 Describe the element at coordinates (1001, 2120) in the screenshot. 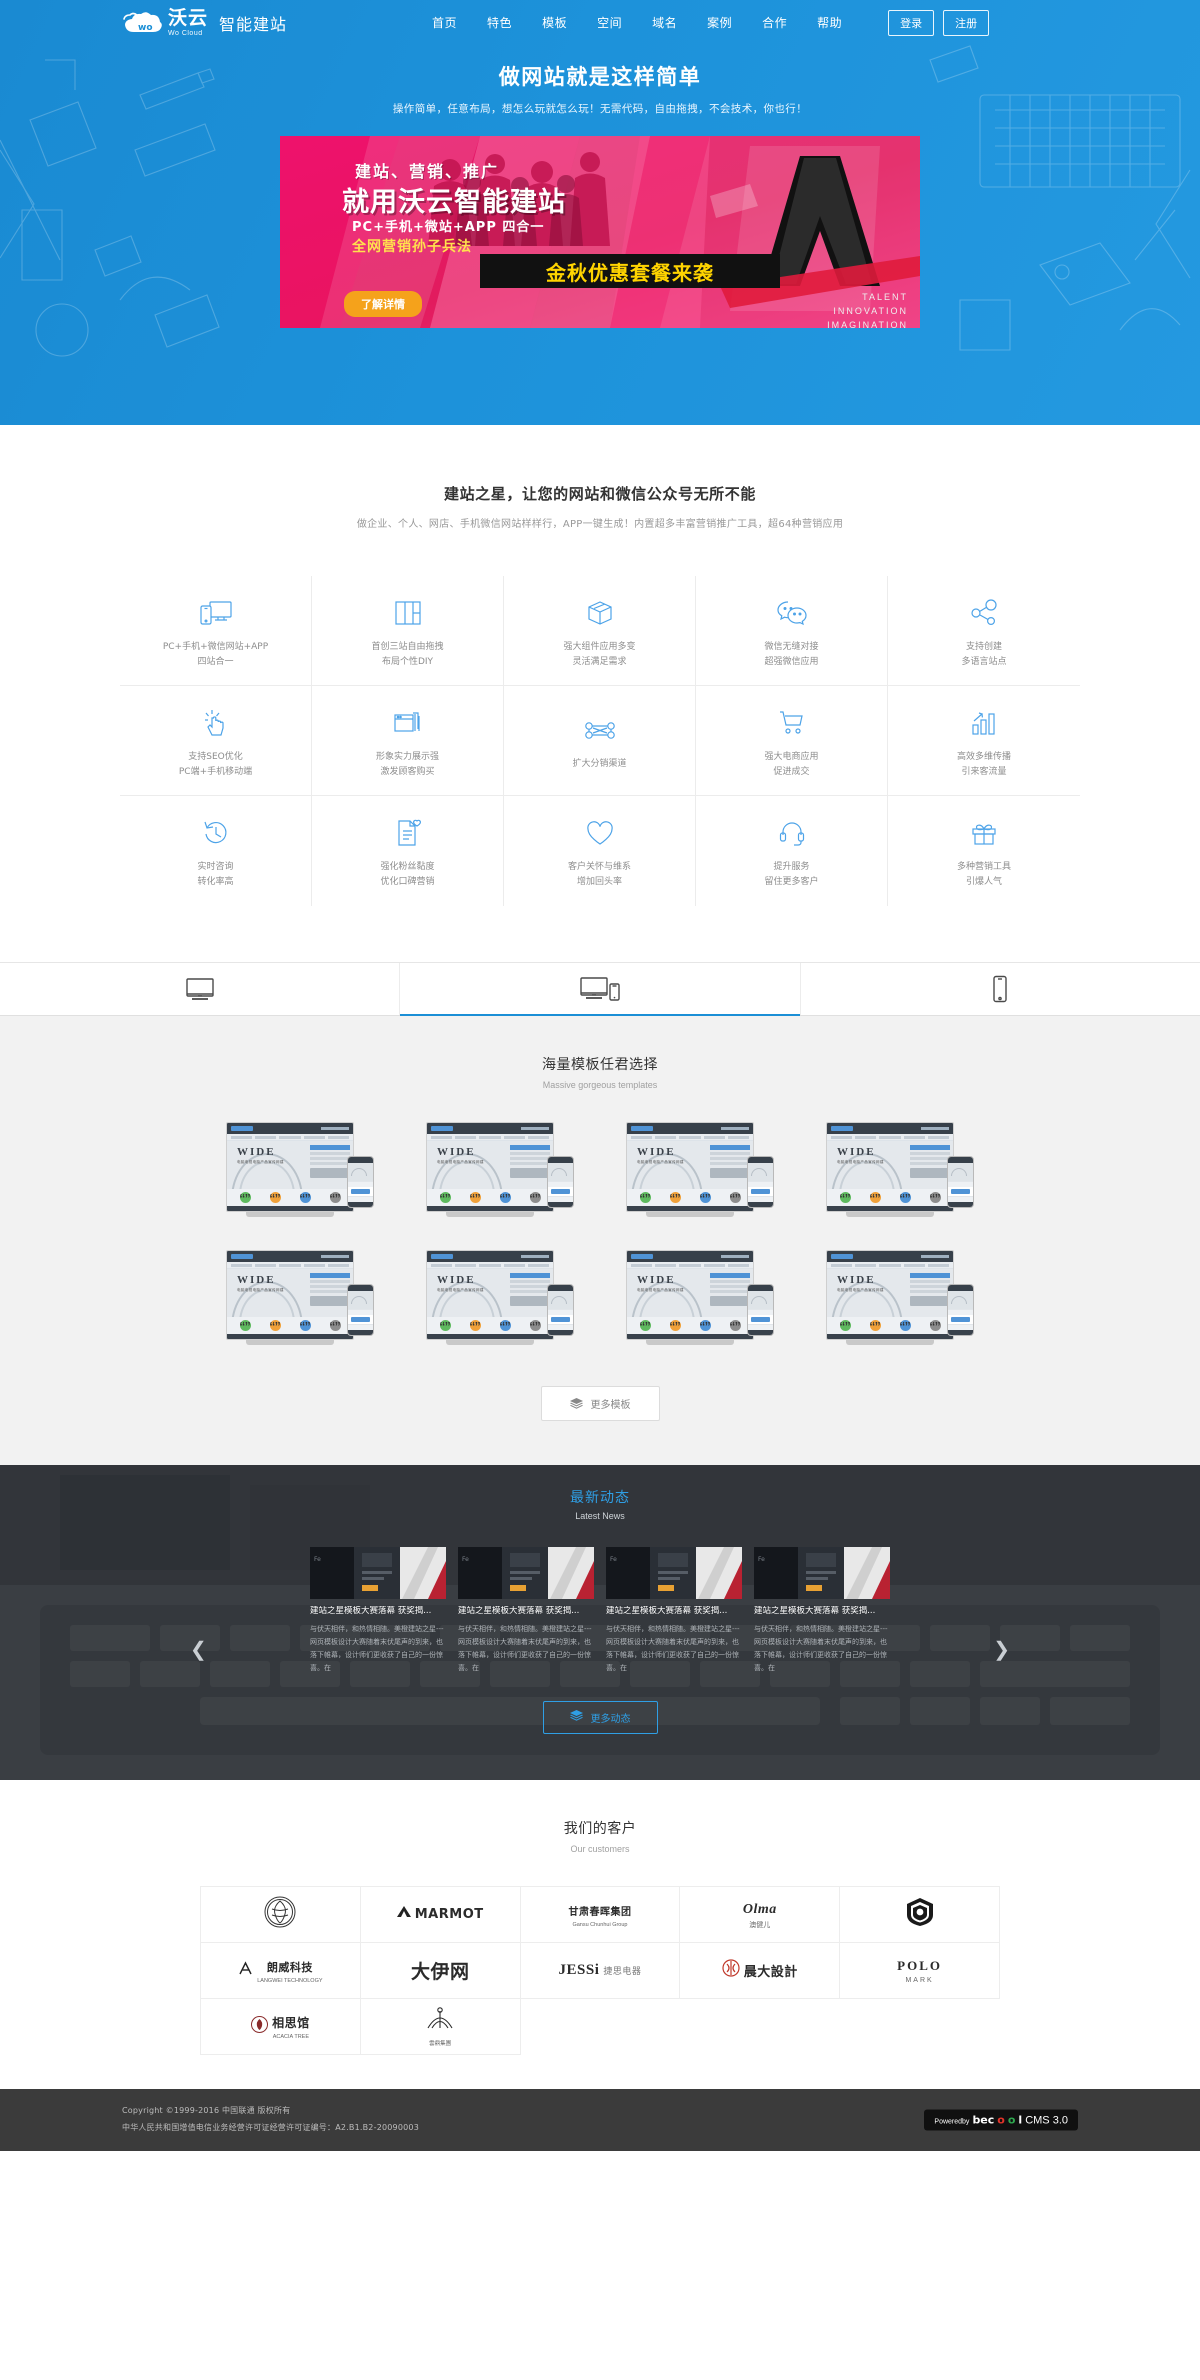

I see `powered-by-badge: Poweredby bec o o l CMS 3.0` at that location.